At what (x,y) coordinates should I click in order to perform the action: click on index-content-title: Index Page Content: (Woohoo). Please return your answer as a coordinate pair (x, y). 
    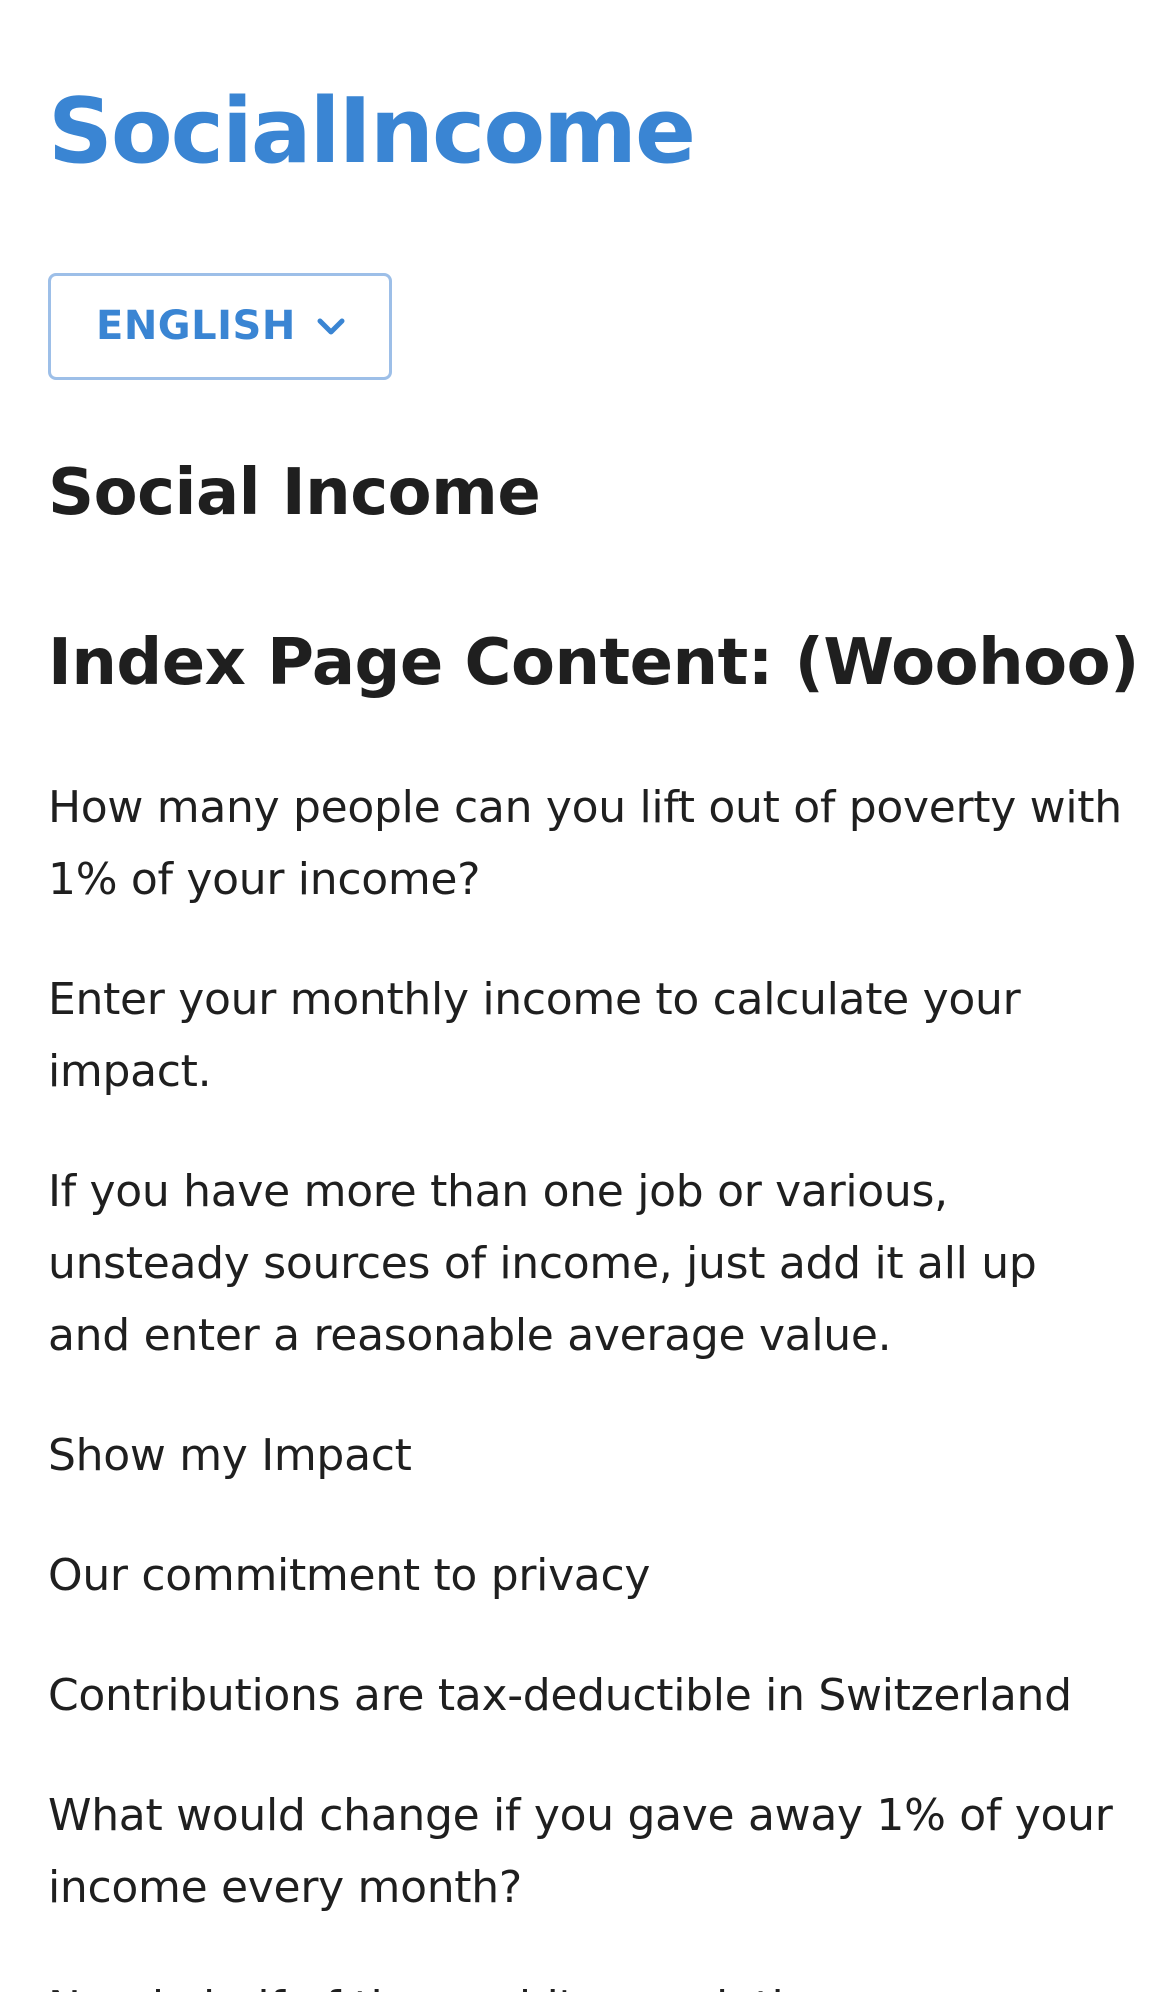
    Looking at the image, I should click on (593, 663).